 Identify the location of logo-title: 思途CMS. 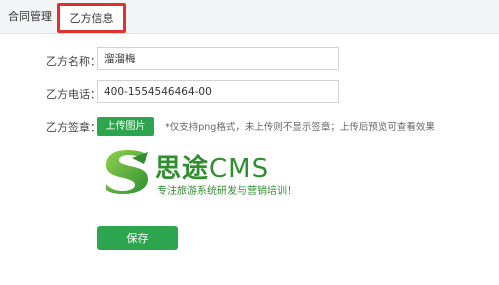
(212, 166).